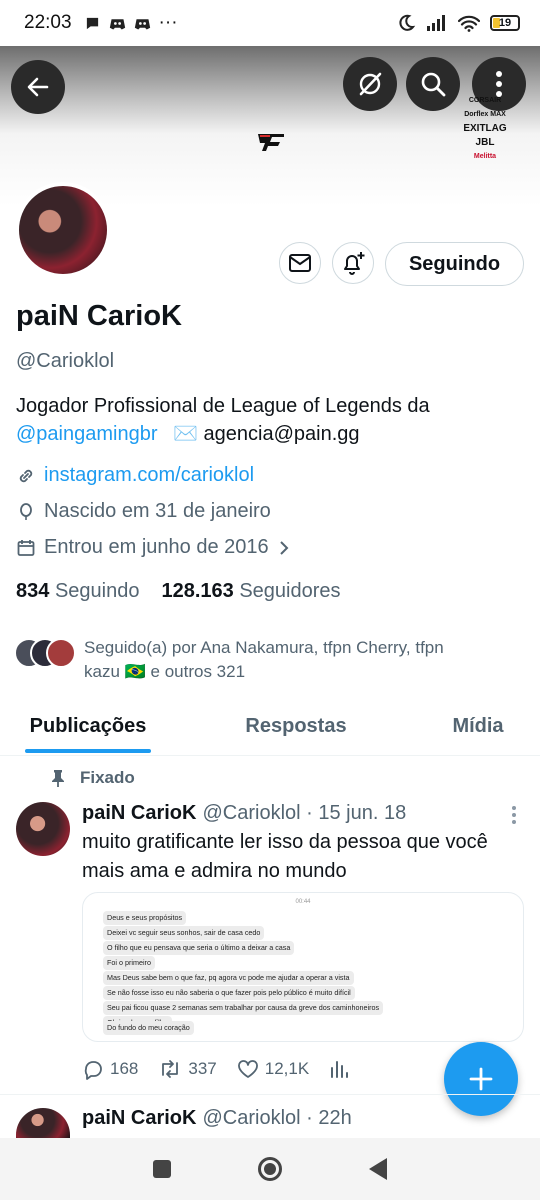 The height and width of the screenshot is (1200, 540). I want to click on followers-count-link: 128.163 Seguidores, so click(250, 591).